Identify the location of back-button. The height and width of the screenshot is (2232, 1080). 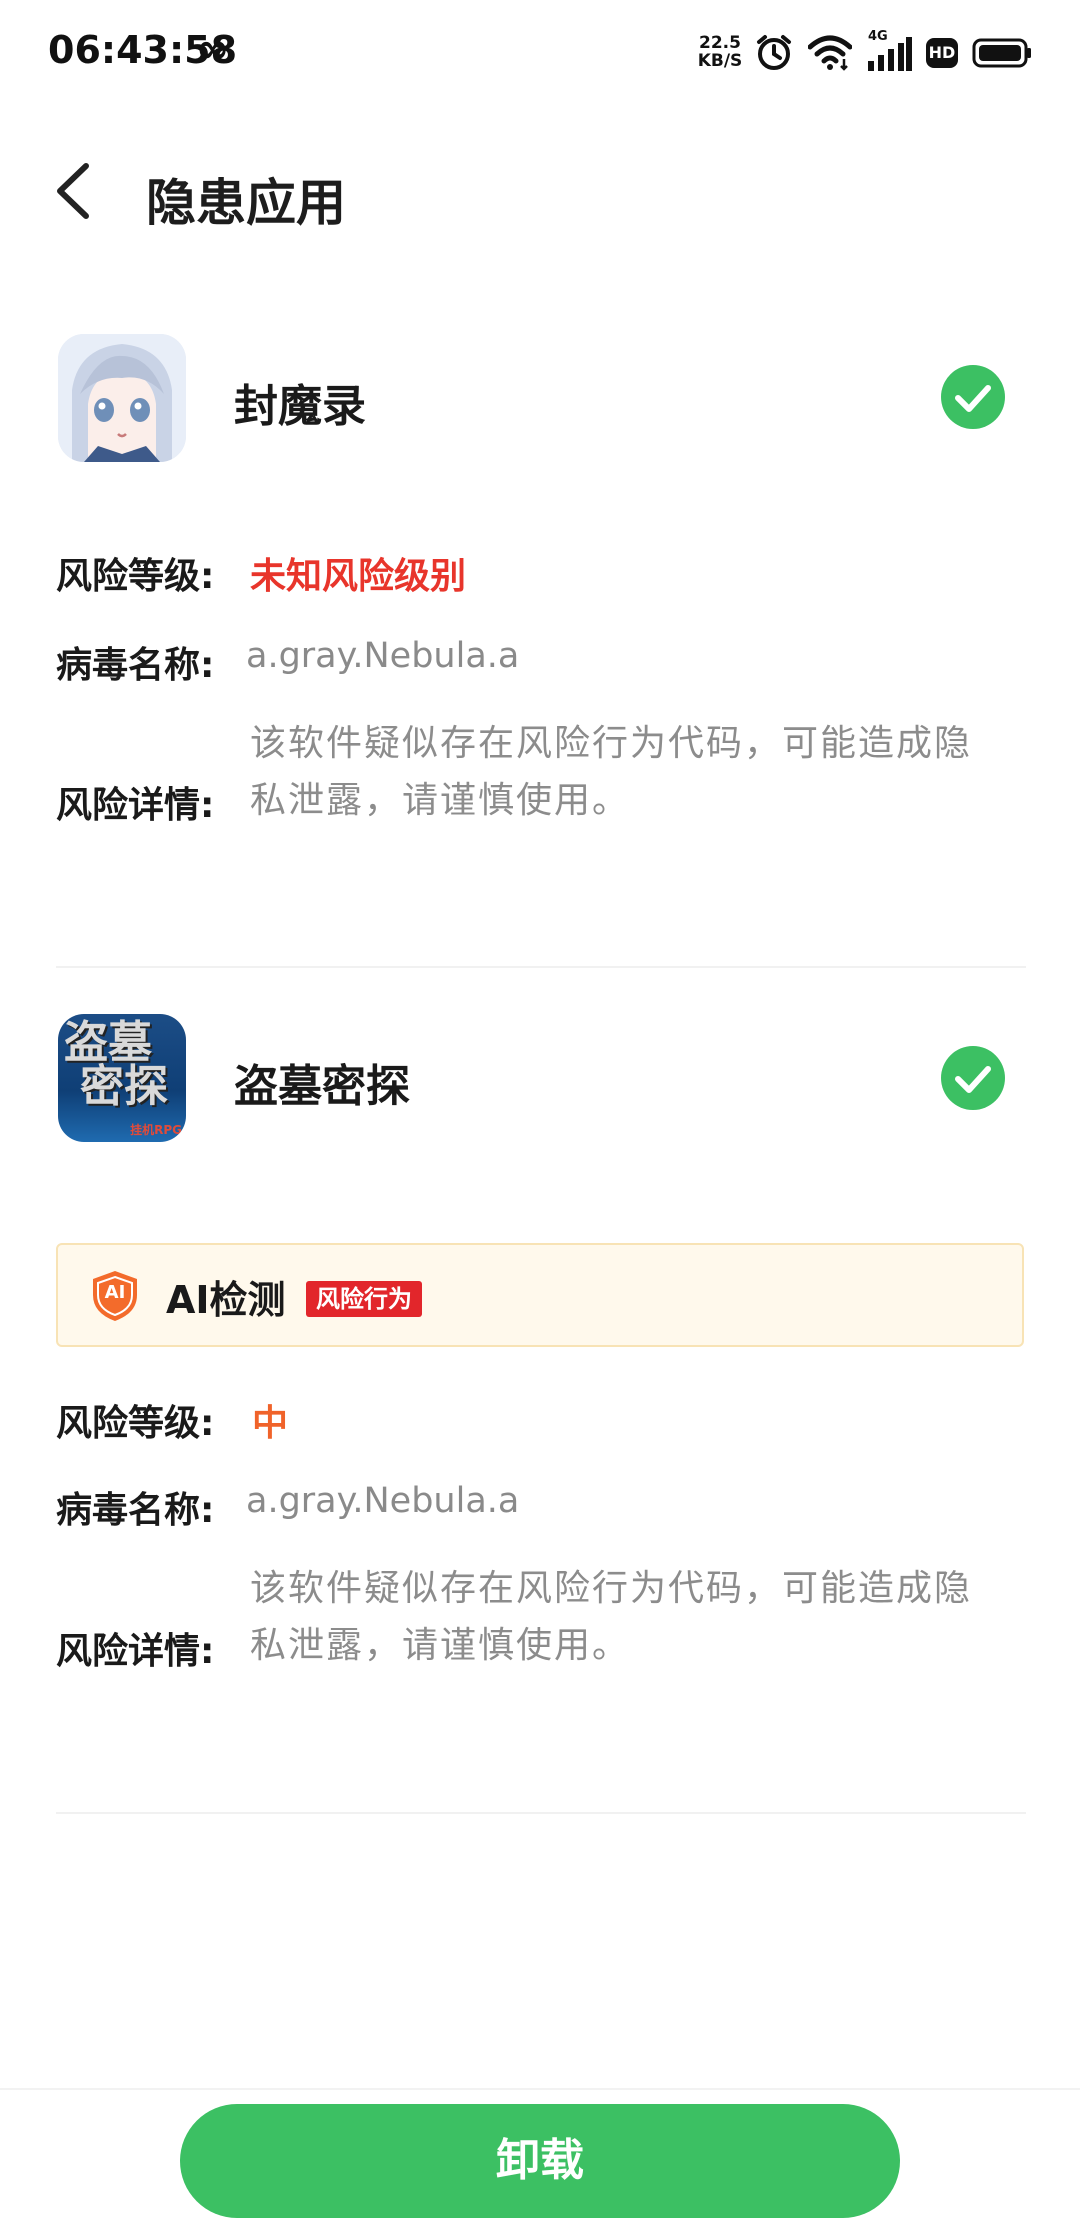
(76, 191).